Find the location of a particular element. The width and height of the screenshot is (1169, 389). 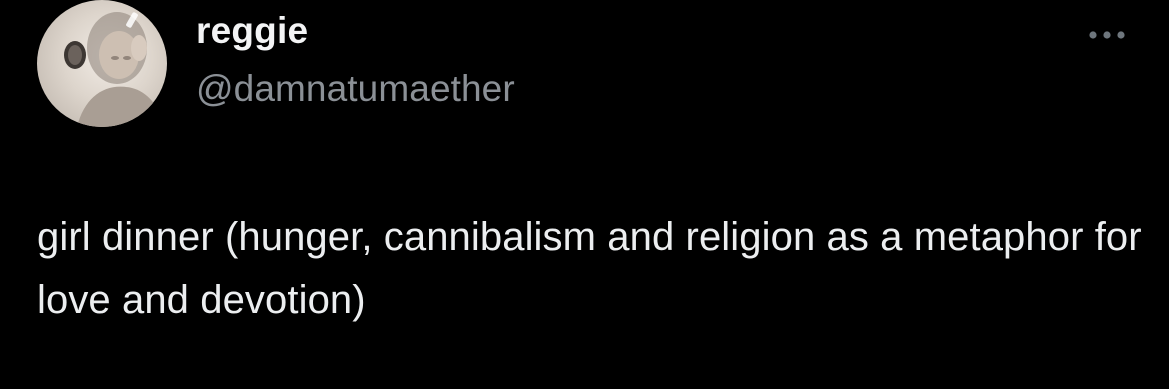

more-options-button is located at coordinates (1107, 35).